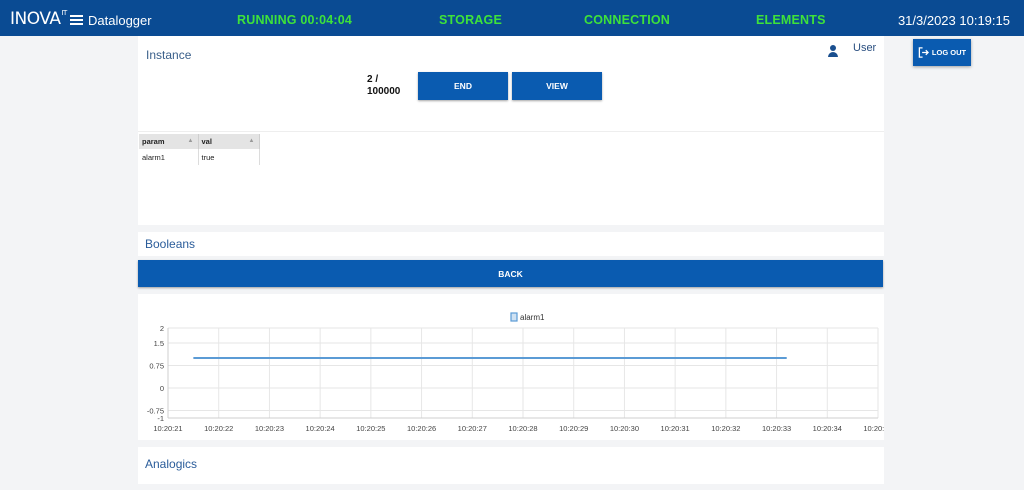 The height and width of the screenshot is (490, 1024). I want to click on user-name: User, so click(865, 48).